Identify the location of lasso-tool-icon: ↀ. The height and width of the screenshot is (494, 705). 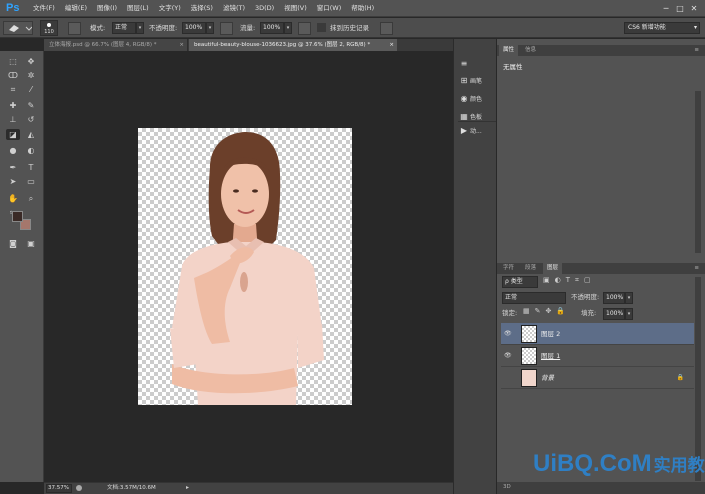
(13, 75).